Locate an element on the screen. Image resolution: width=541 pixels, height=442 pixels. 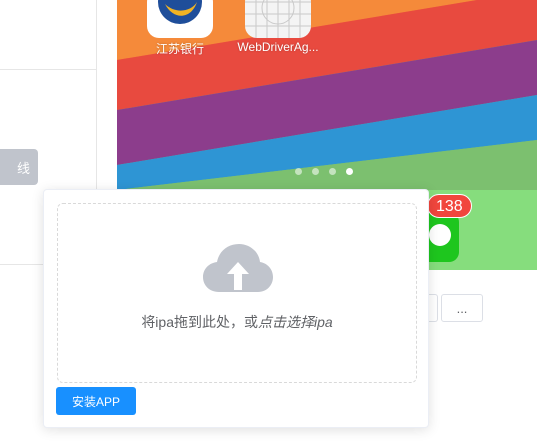
messages-bubble-icon is located at coordinates (440, 235).